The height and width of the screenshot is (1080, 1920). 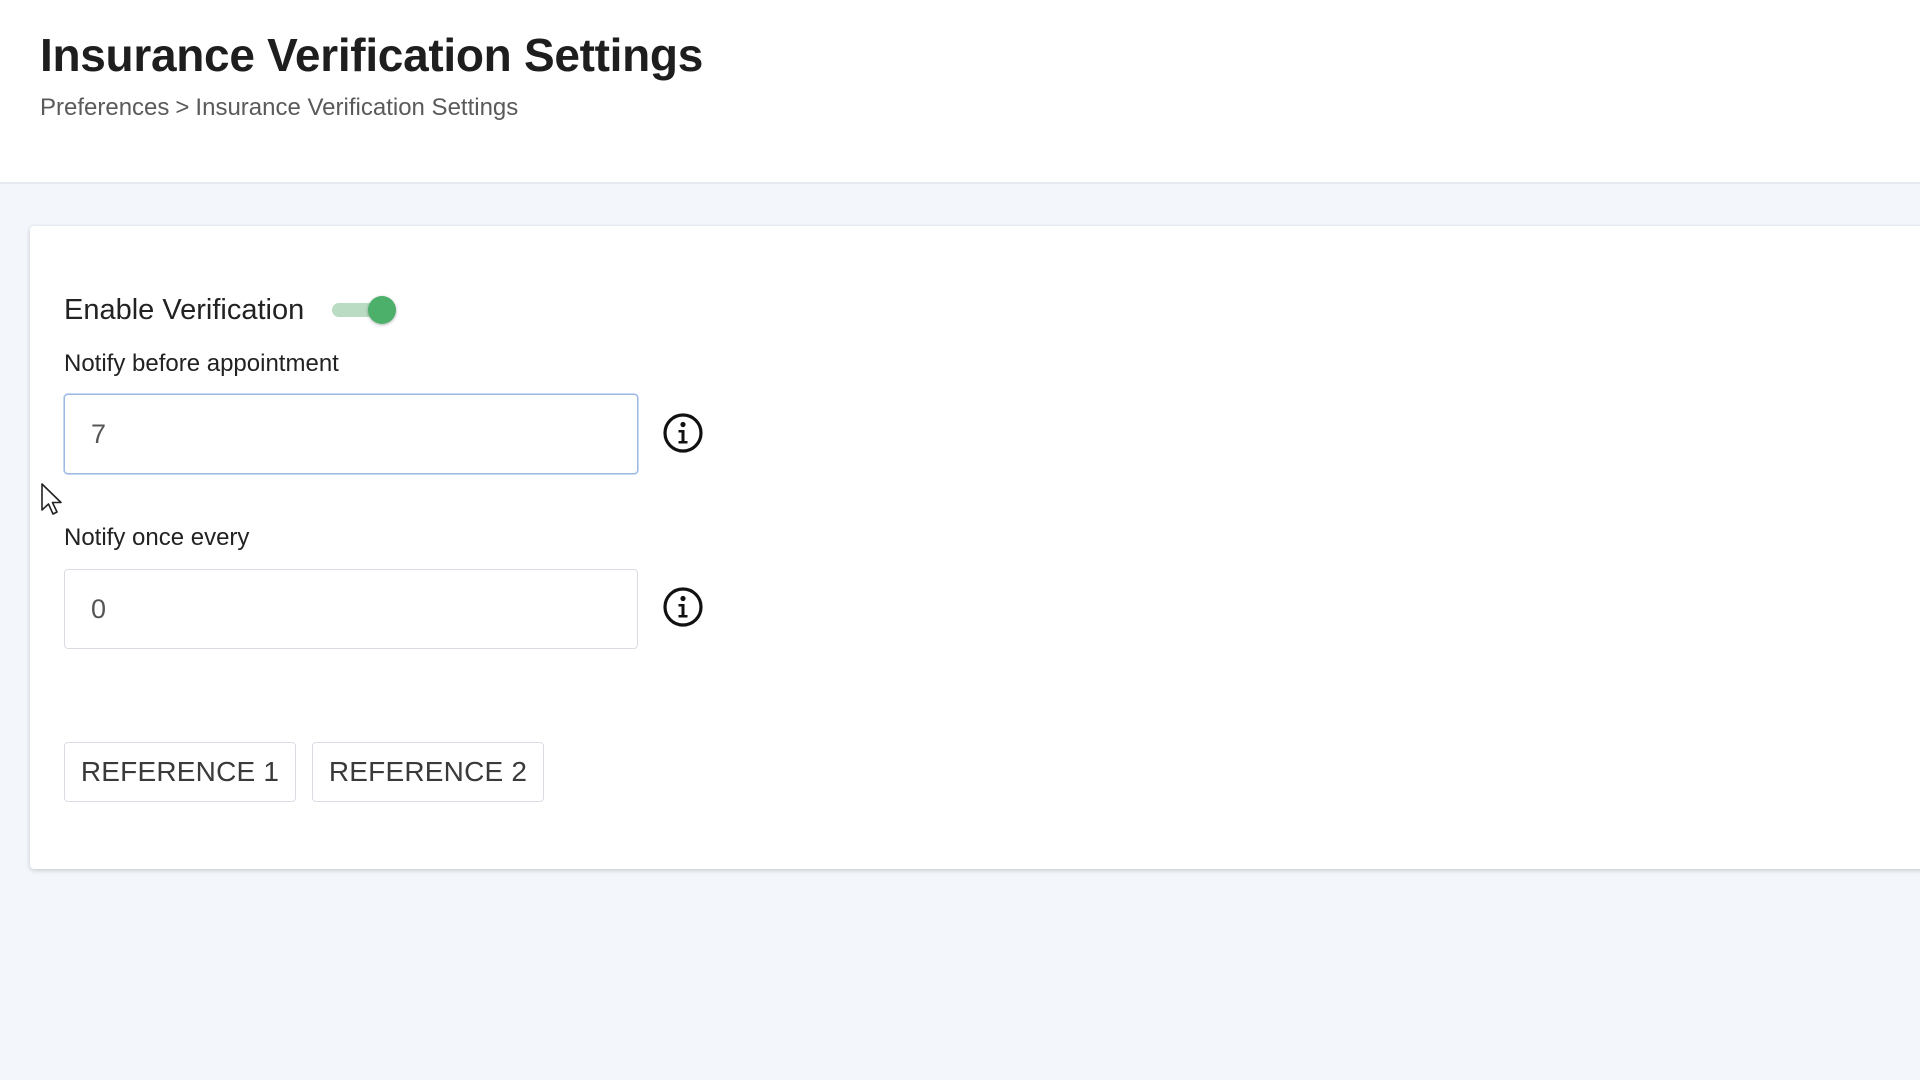 What do you see at coordinates (104, 107) in the screenshot?
I see `breadcrumb-preferences-link: Preferences` at bounding box center [104, 107].